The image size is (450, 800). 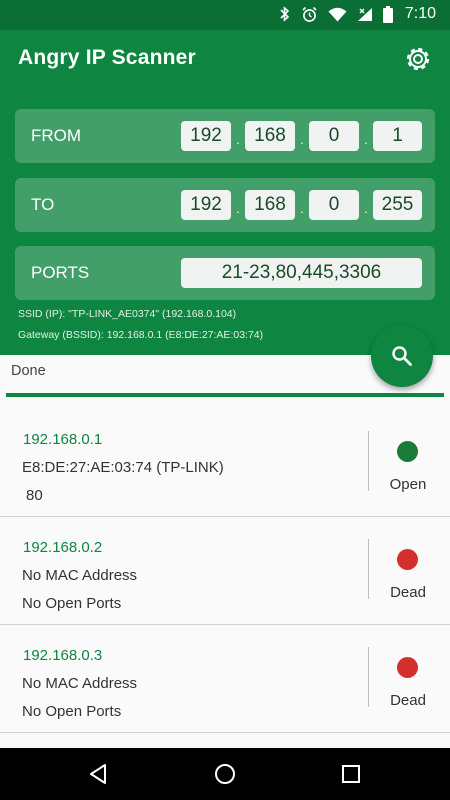 I want to click on host-ip: 192.168.0.1, so click(x=63, y=439).